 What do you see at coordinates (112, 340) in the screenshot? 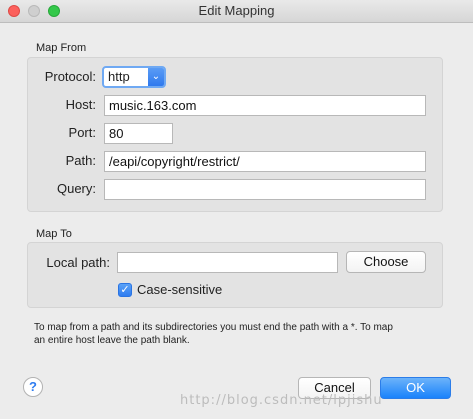
I see `help-text-line-2: an entire host leave the path blank.` at bounding box center [112, 340].